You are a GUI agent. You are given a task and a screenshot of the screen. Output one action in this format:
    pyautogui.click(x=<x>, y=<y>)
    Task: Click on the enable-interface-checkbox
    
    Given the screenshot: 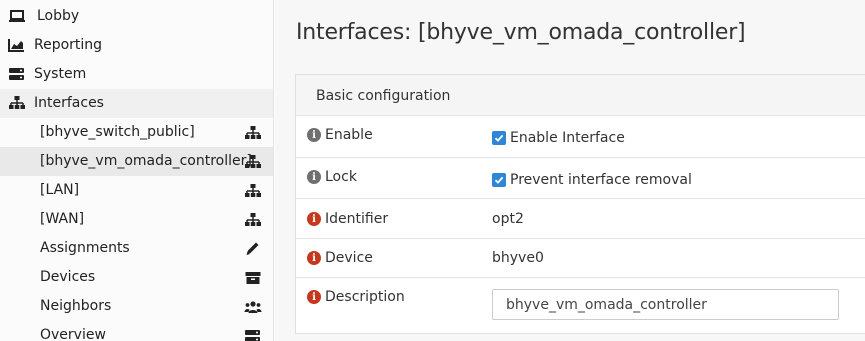 What is the action you would take?
    pyautogui.click(x=499, y=138)
    